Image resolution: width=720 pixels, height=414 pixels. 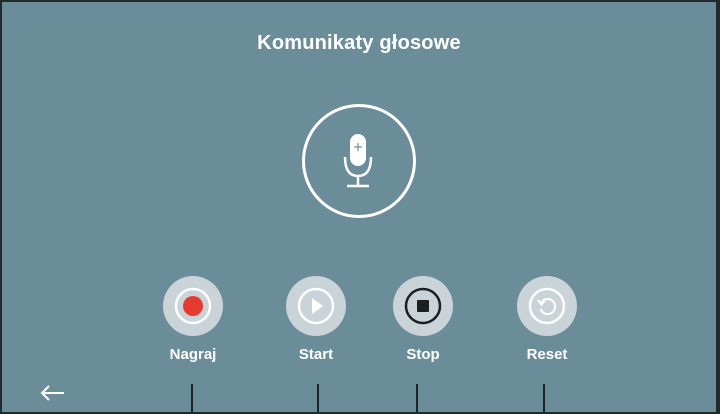 What do you see at coordinates (423, 354) in the screenshot?
I see `stop-label: Stop` at bounding box center [423, 354].